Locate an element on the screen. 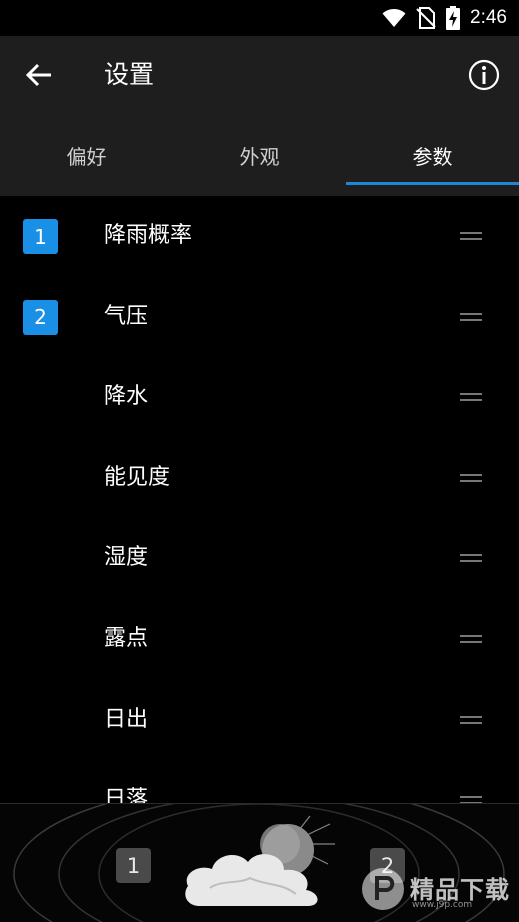  list-item-dew-point: 露点 is located at coordinates (259, 639).